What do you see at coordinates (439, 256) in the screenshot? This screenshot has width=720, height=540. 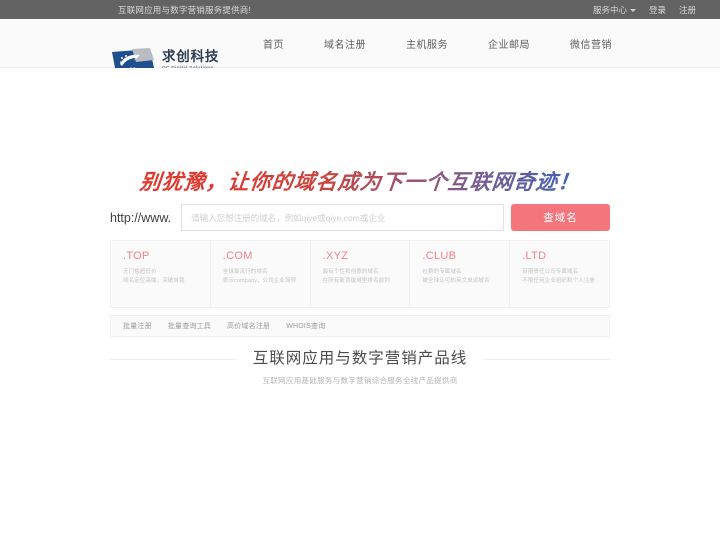 I see `tld-name: .CLUB` at bounding box center [439, 256].